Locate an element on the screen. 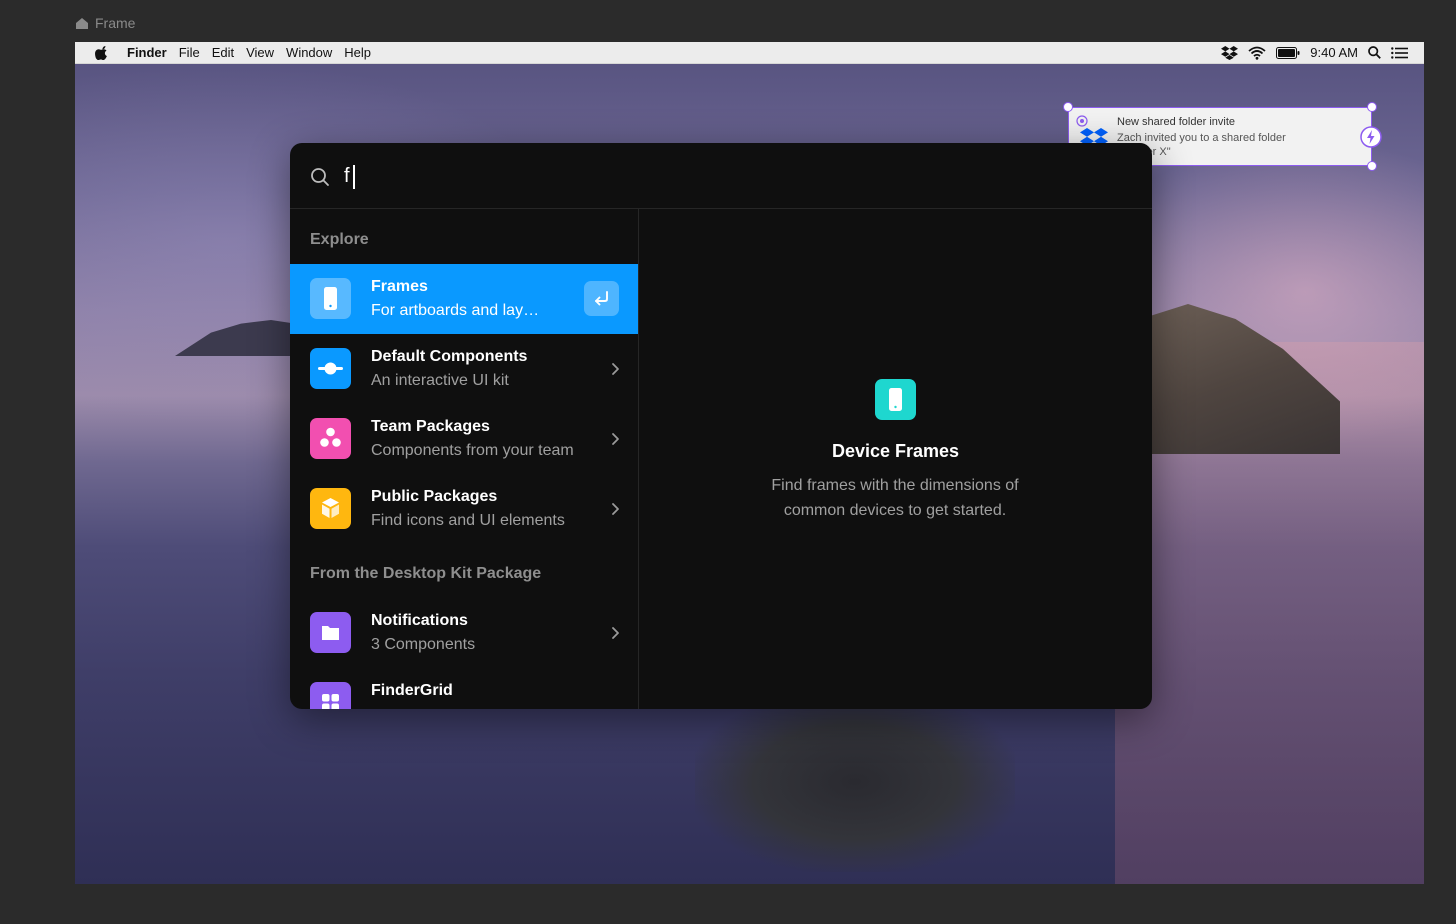  frame-label-text: Frame is located at coordinates (115, 23).